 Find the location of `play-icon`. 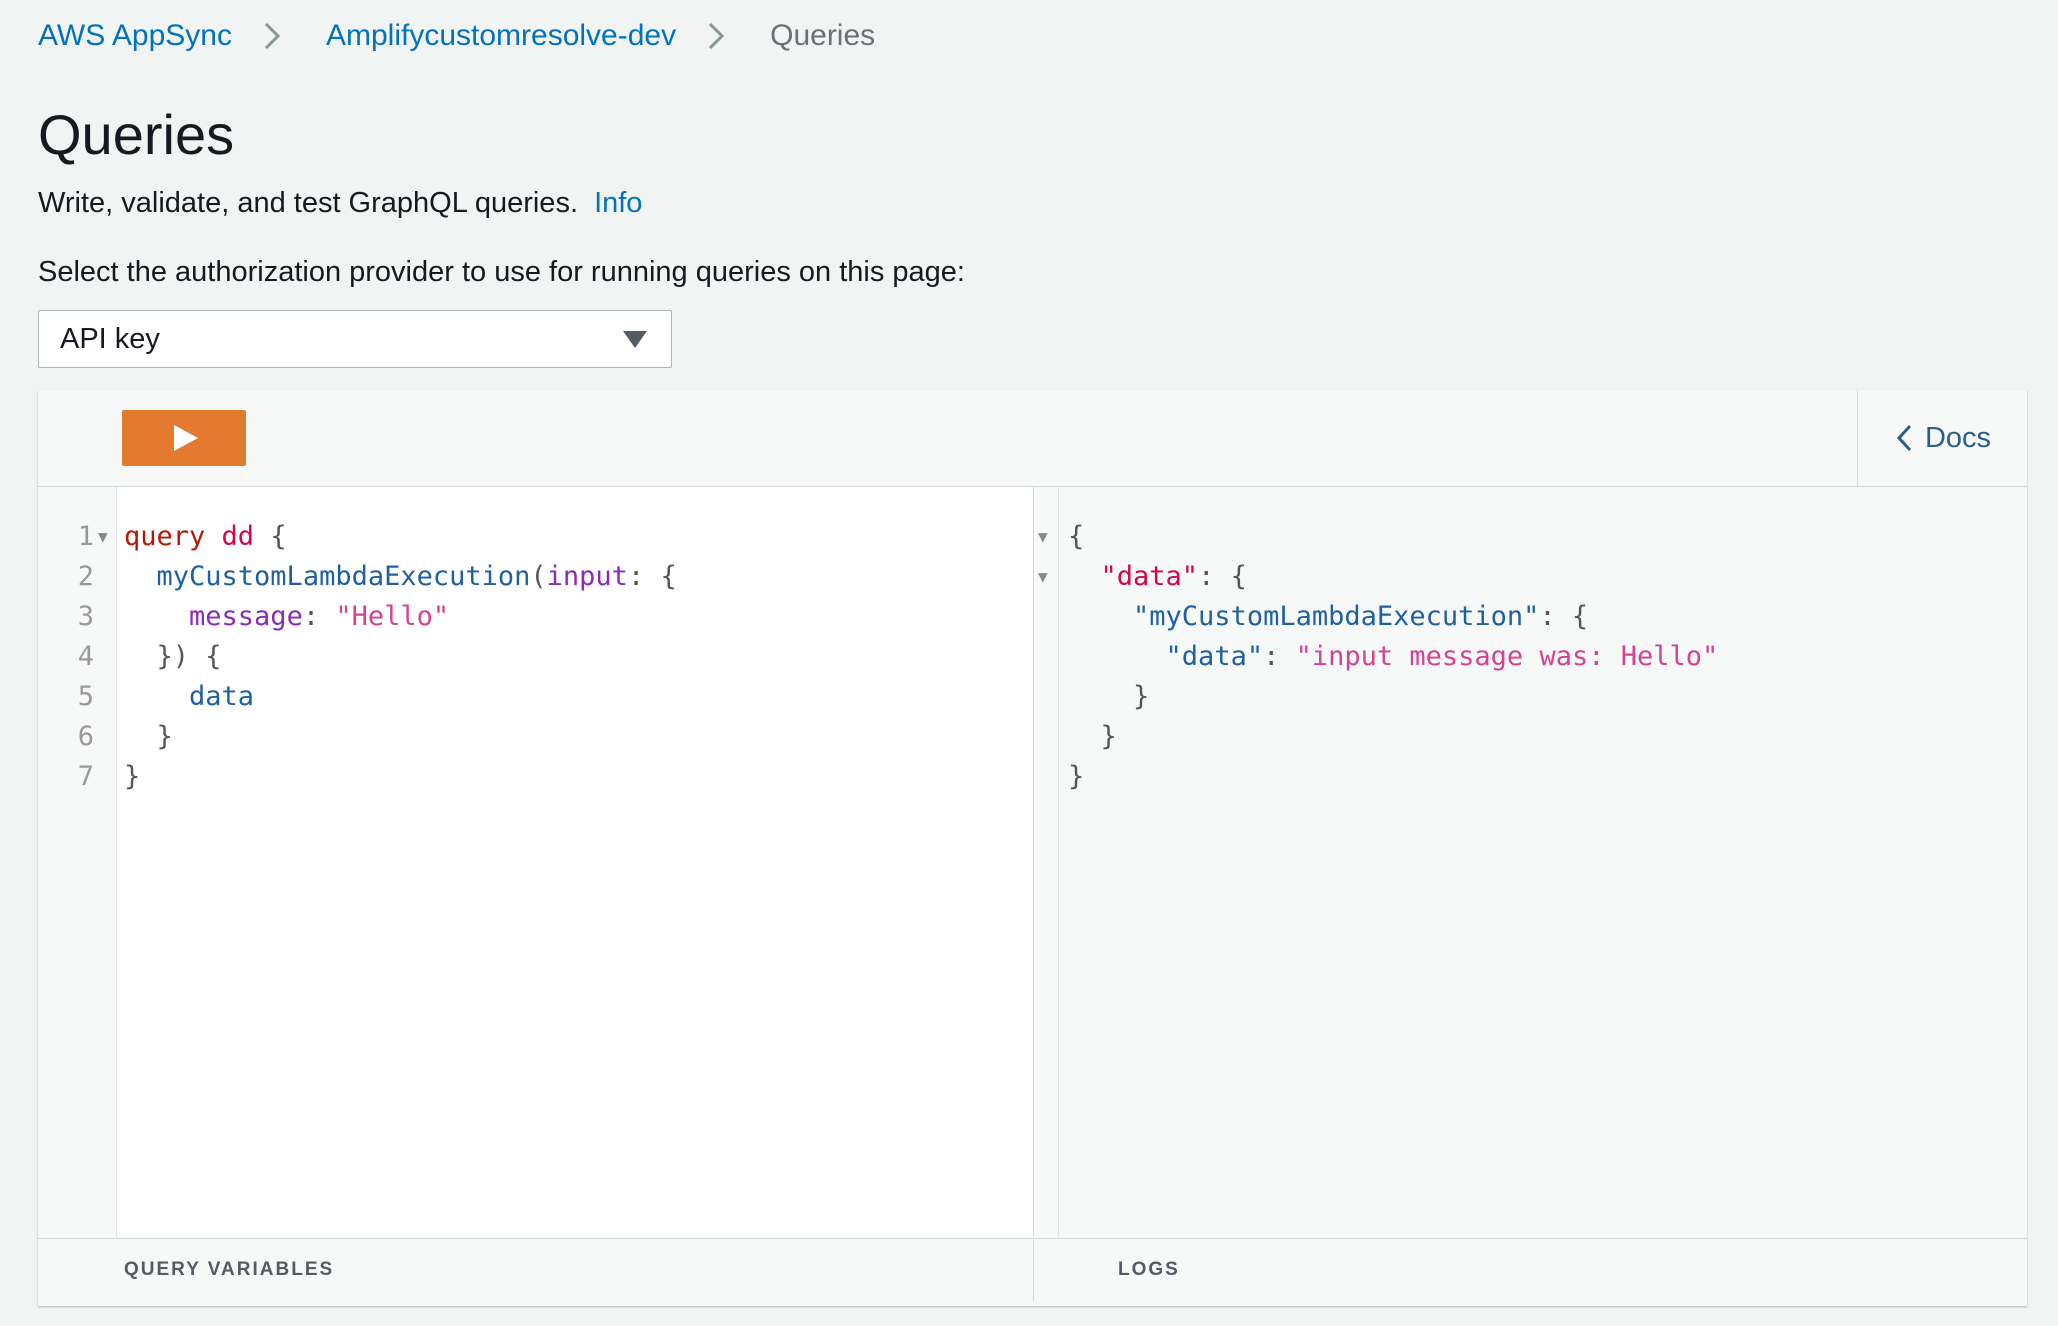

play-icon is located at coordinates (186, 438).